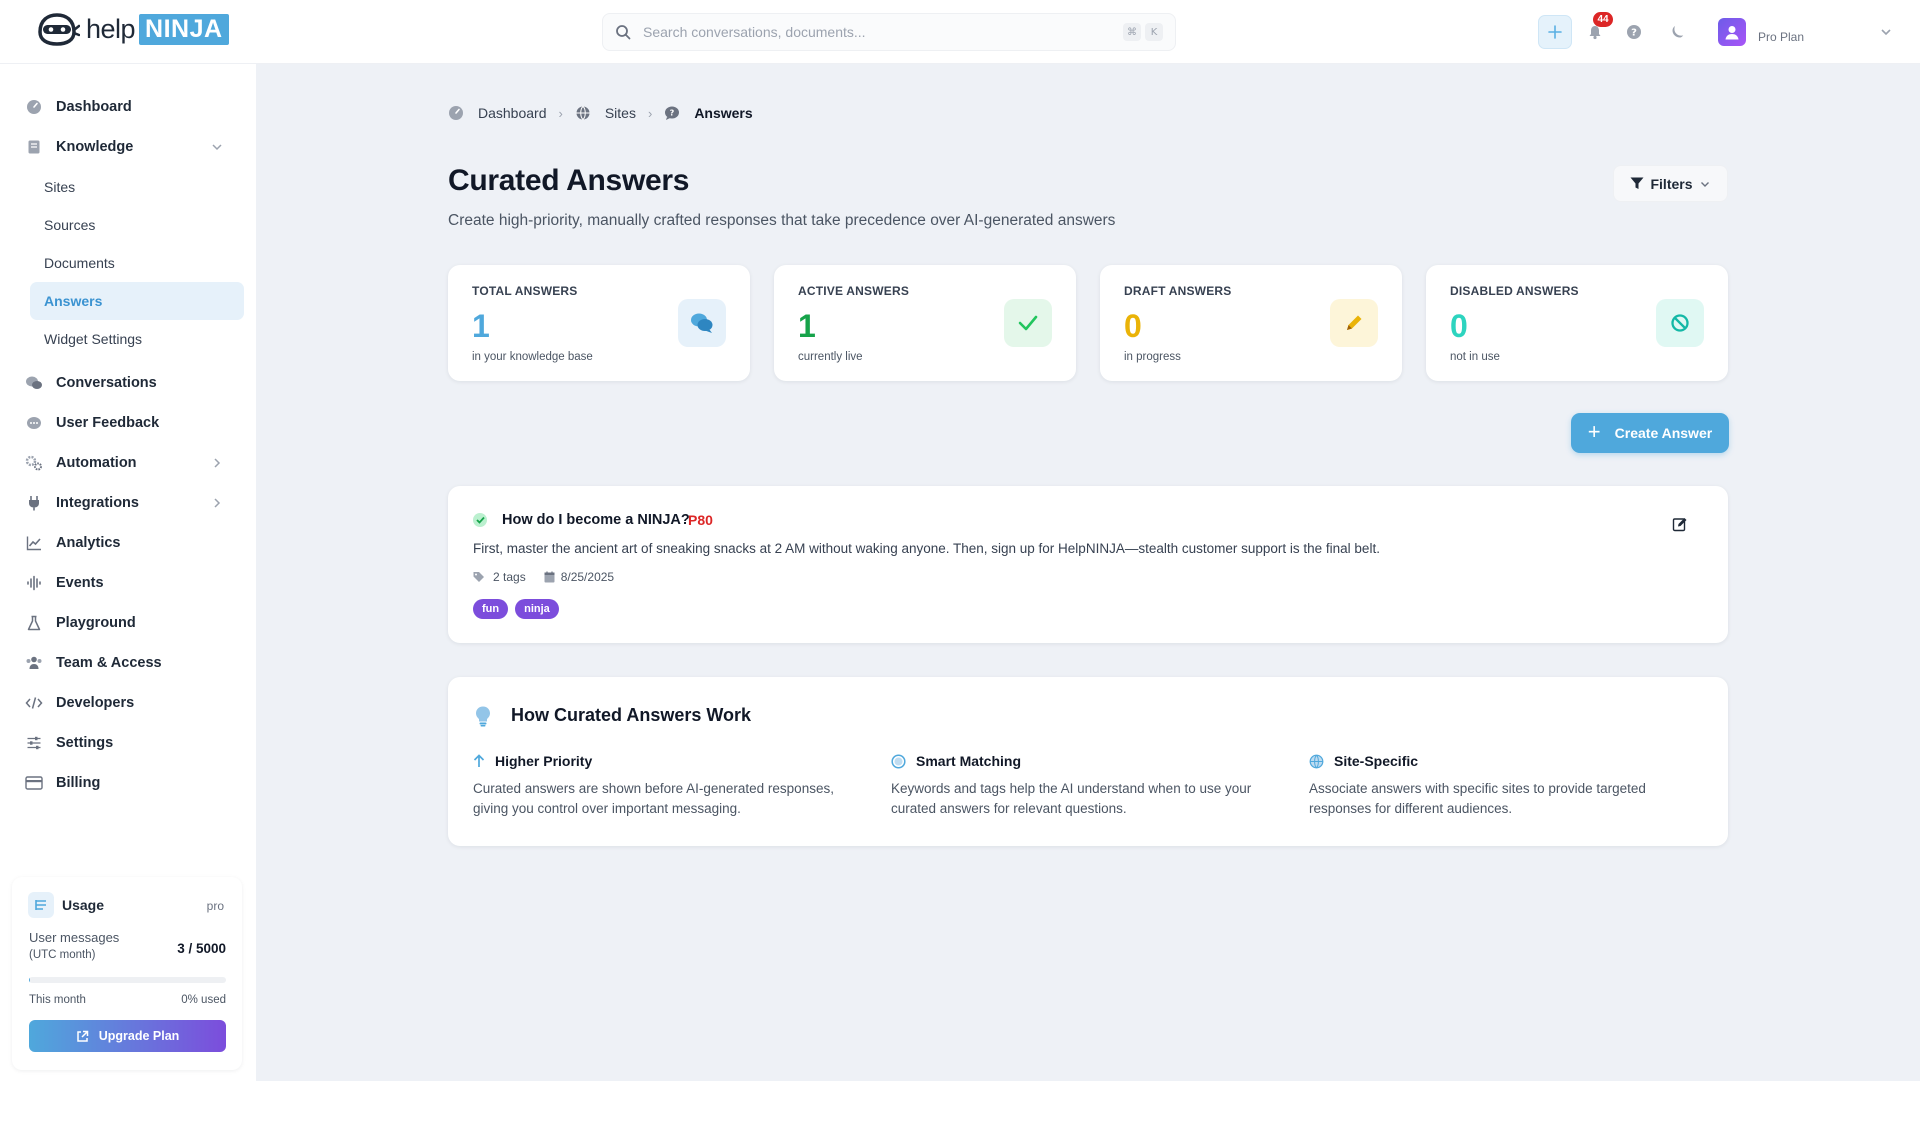 Image resolution: width=1920 pixels, height=1145 pixels. I want to click on user-icon, so click(1732, 33).